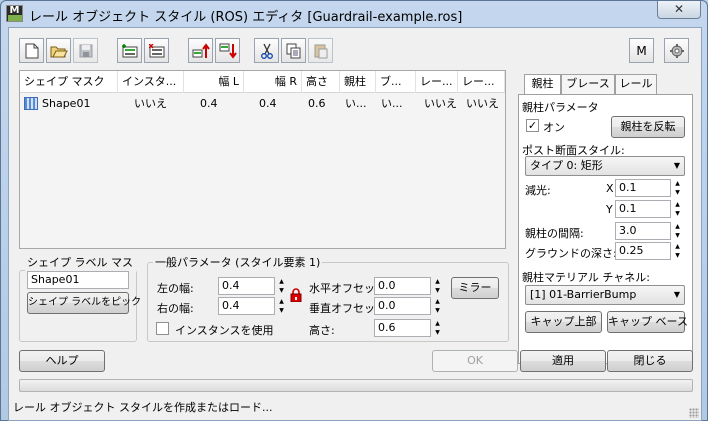 The width and height of the screenshot is (708, 421). Describe the element at coordinates (643, 188) in the screenshot. I see `scale-x-field: 0.1` at that location.